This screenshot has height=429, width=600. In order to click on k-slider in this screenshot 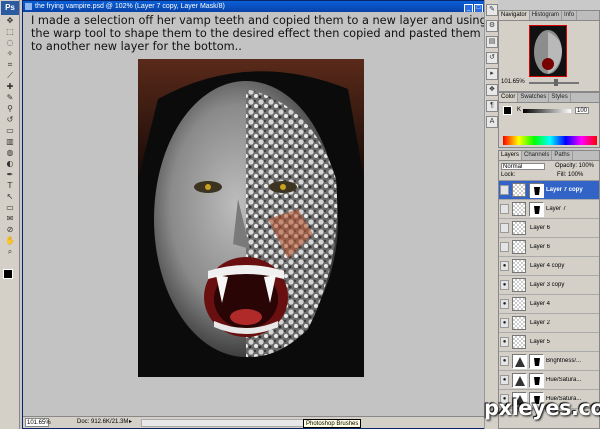, I will do `click(547, 111)`.